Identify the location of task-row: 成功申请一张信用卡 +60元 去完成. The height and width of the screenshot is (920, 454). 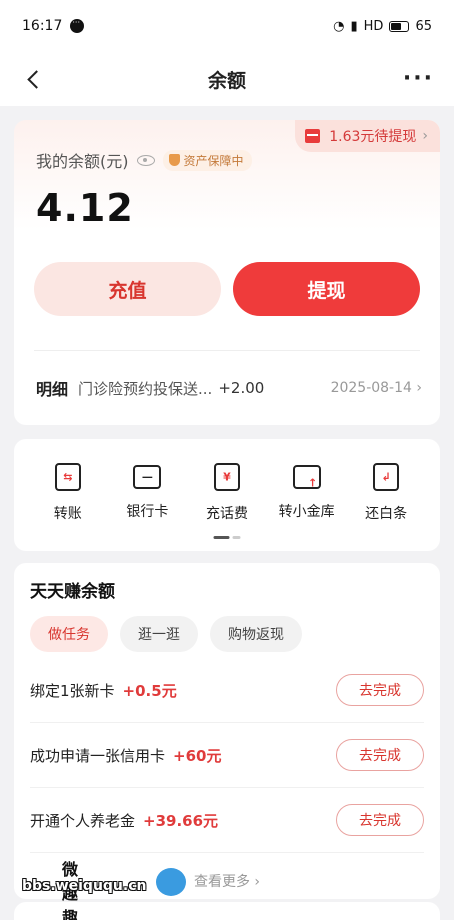
(227, 755).